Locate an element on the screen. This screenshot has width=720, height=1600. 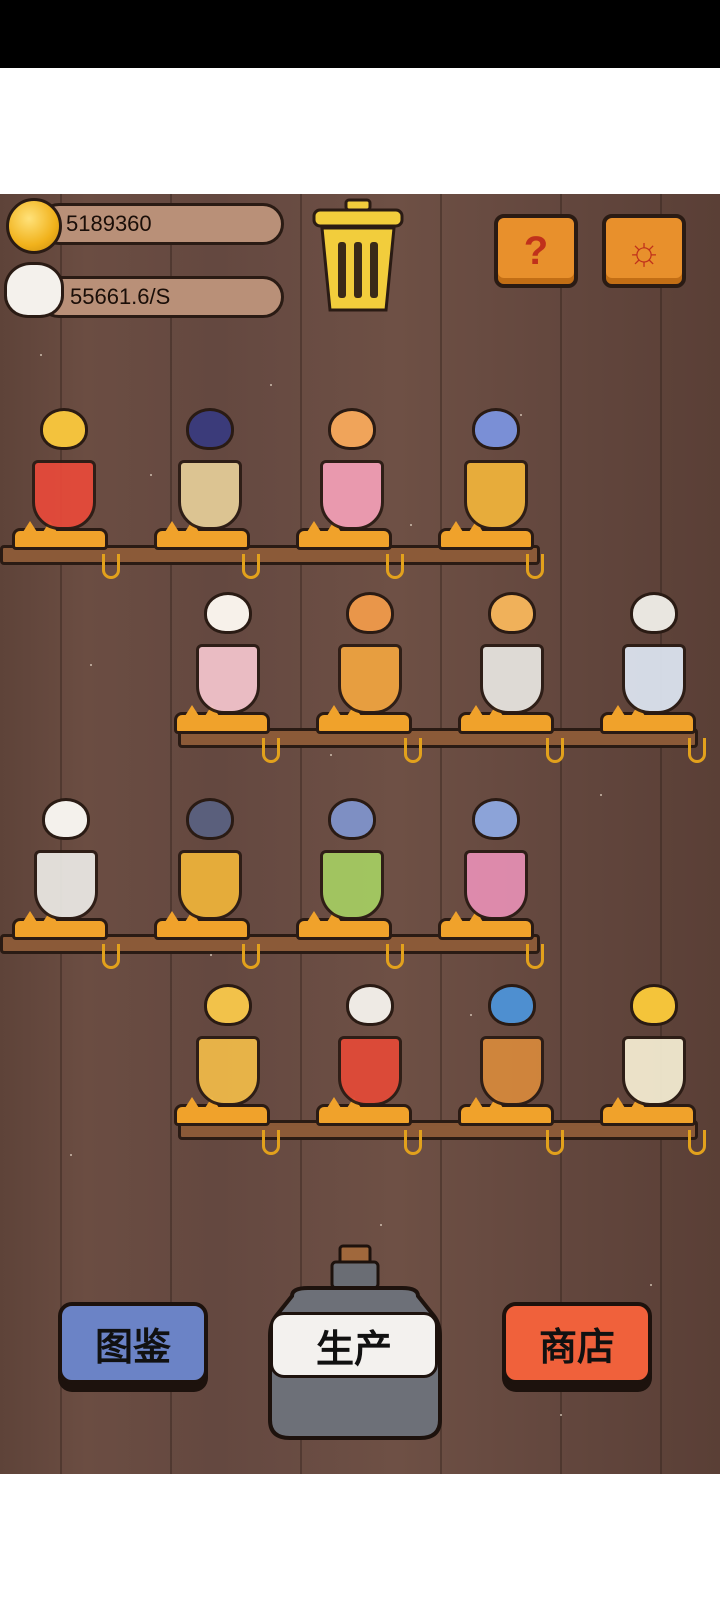
cat-golden-armor-cup is located at coordinates (654, 1041).